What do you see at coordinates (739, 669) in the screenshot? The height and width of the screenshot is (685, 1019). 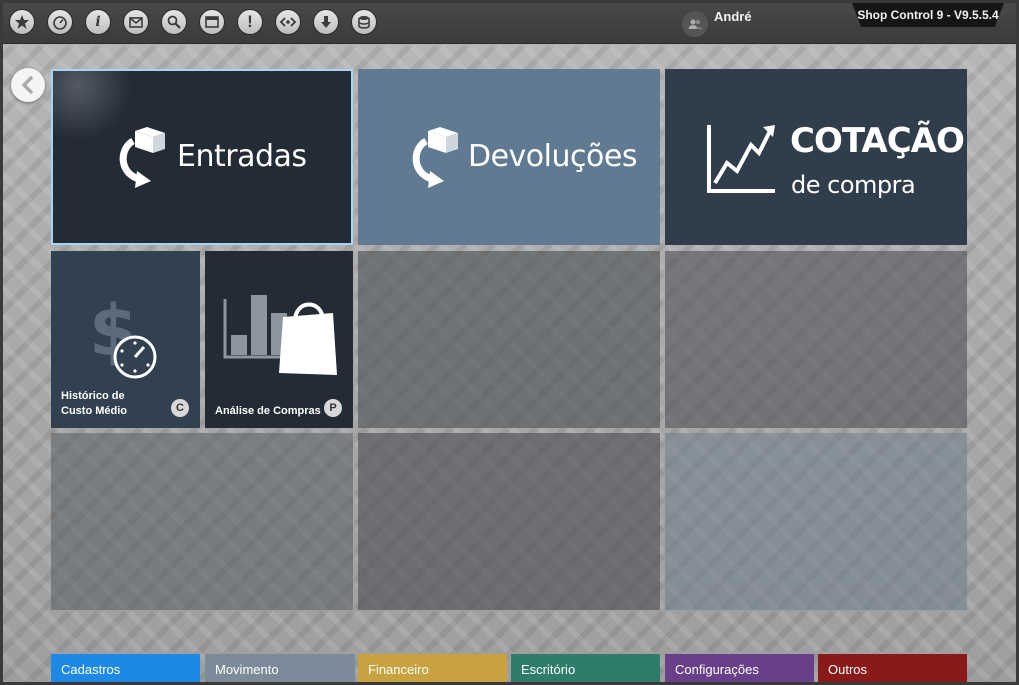 I see `tab-configuracoes: Configurações` at bounding box center [739, 669].